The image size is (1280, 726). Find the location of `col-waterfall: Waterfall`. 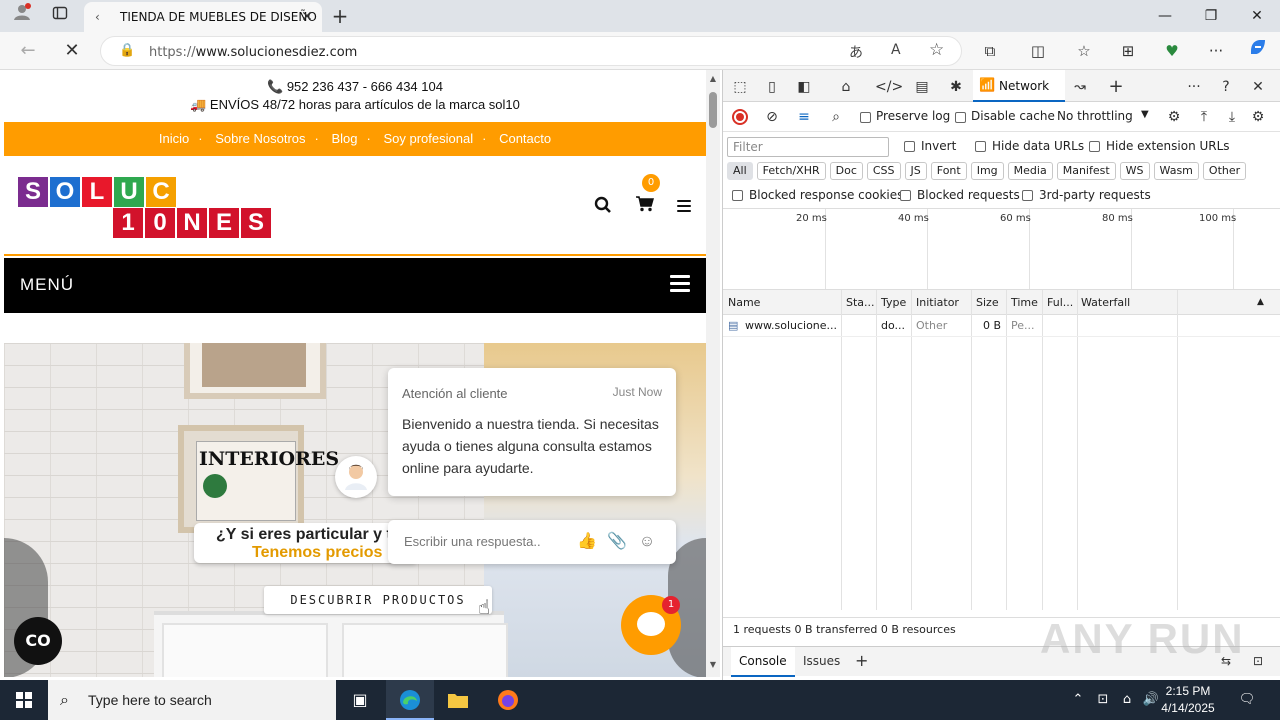

col-waterfall: Waterfall is located at coordinates (1105, 302).